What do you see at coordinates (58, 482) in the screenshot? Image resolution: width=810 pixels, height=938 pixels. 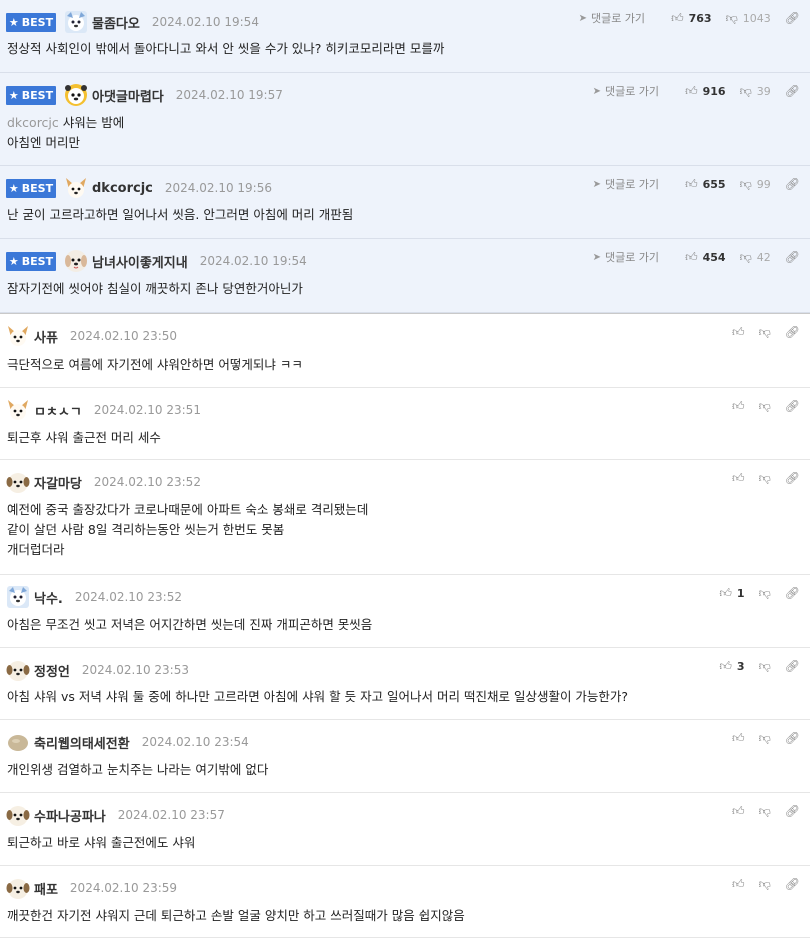 I see `nickname: 자갈마당` at bounding box center [58, 482].